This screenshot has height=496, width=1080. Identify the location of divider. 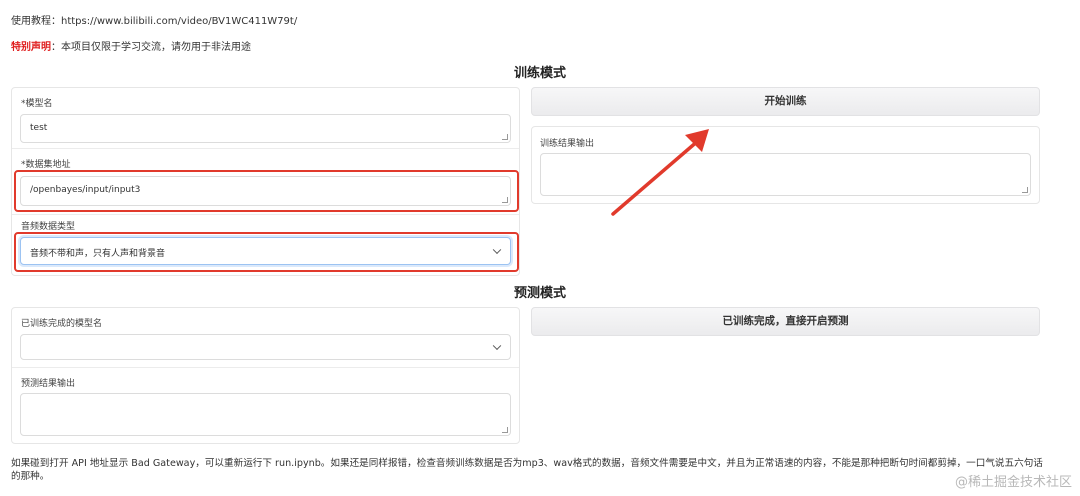
(265, 367).